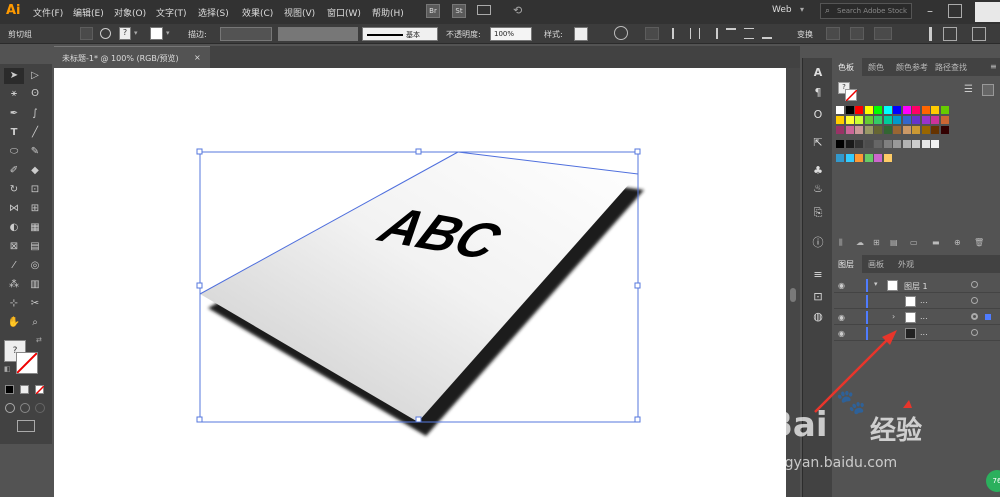 This screenshot has height=497, width=1000. What do you see at coordinates (299, 12) in the screenshot?
I see `menu-view: 视图(V)` at bounding box center [299, 12].